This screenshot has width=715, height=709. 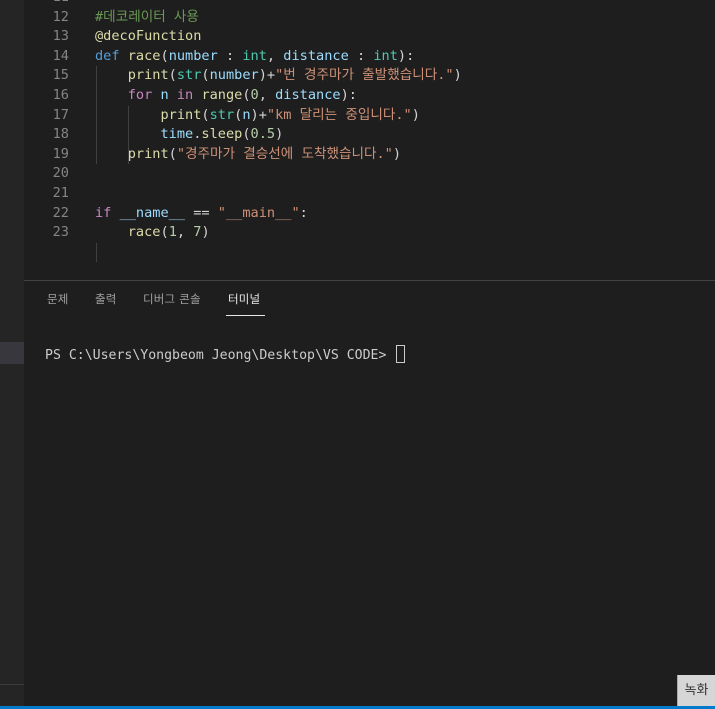 What do you see at coordinates (245, 315) in the screenshot?
I see `active-tab-indicator` at bounding box center [245, 315].